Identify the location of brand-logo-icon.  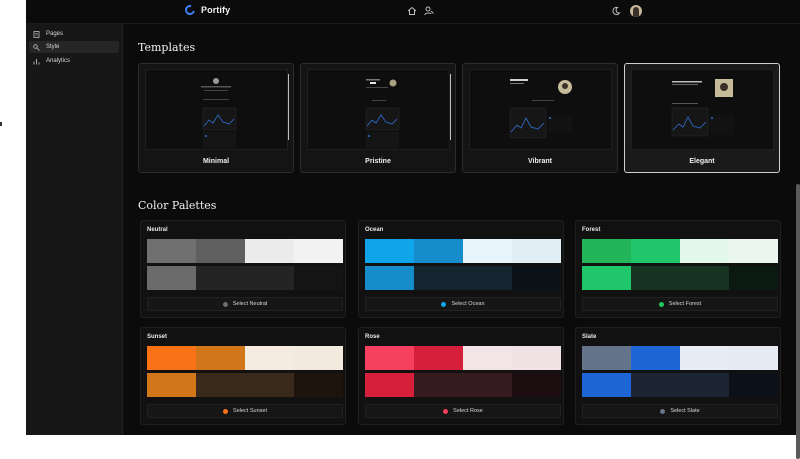
(190, 10).